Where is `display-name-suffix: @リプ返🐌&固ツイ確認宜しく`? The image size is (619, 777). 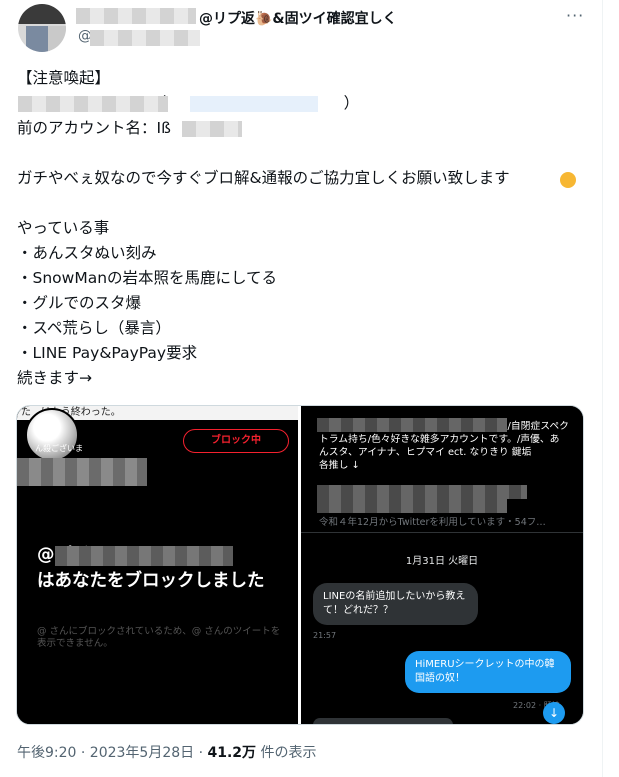
display-name-suffix: @リプ返🐌&固ツイ確認宜しく is located at coordinates (298, 18).